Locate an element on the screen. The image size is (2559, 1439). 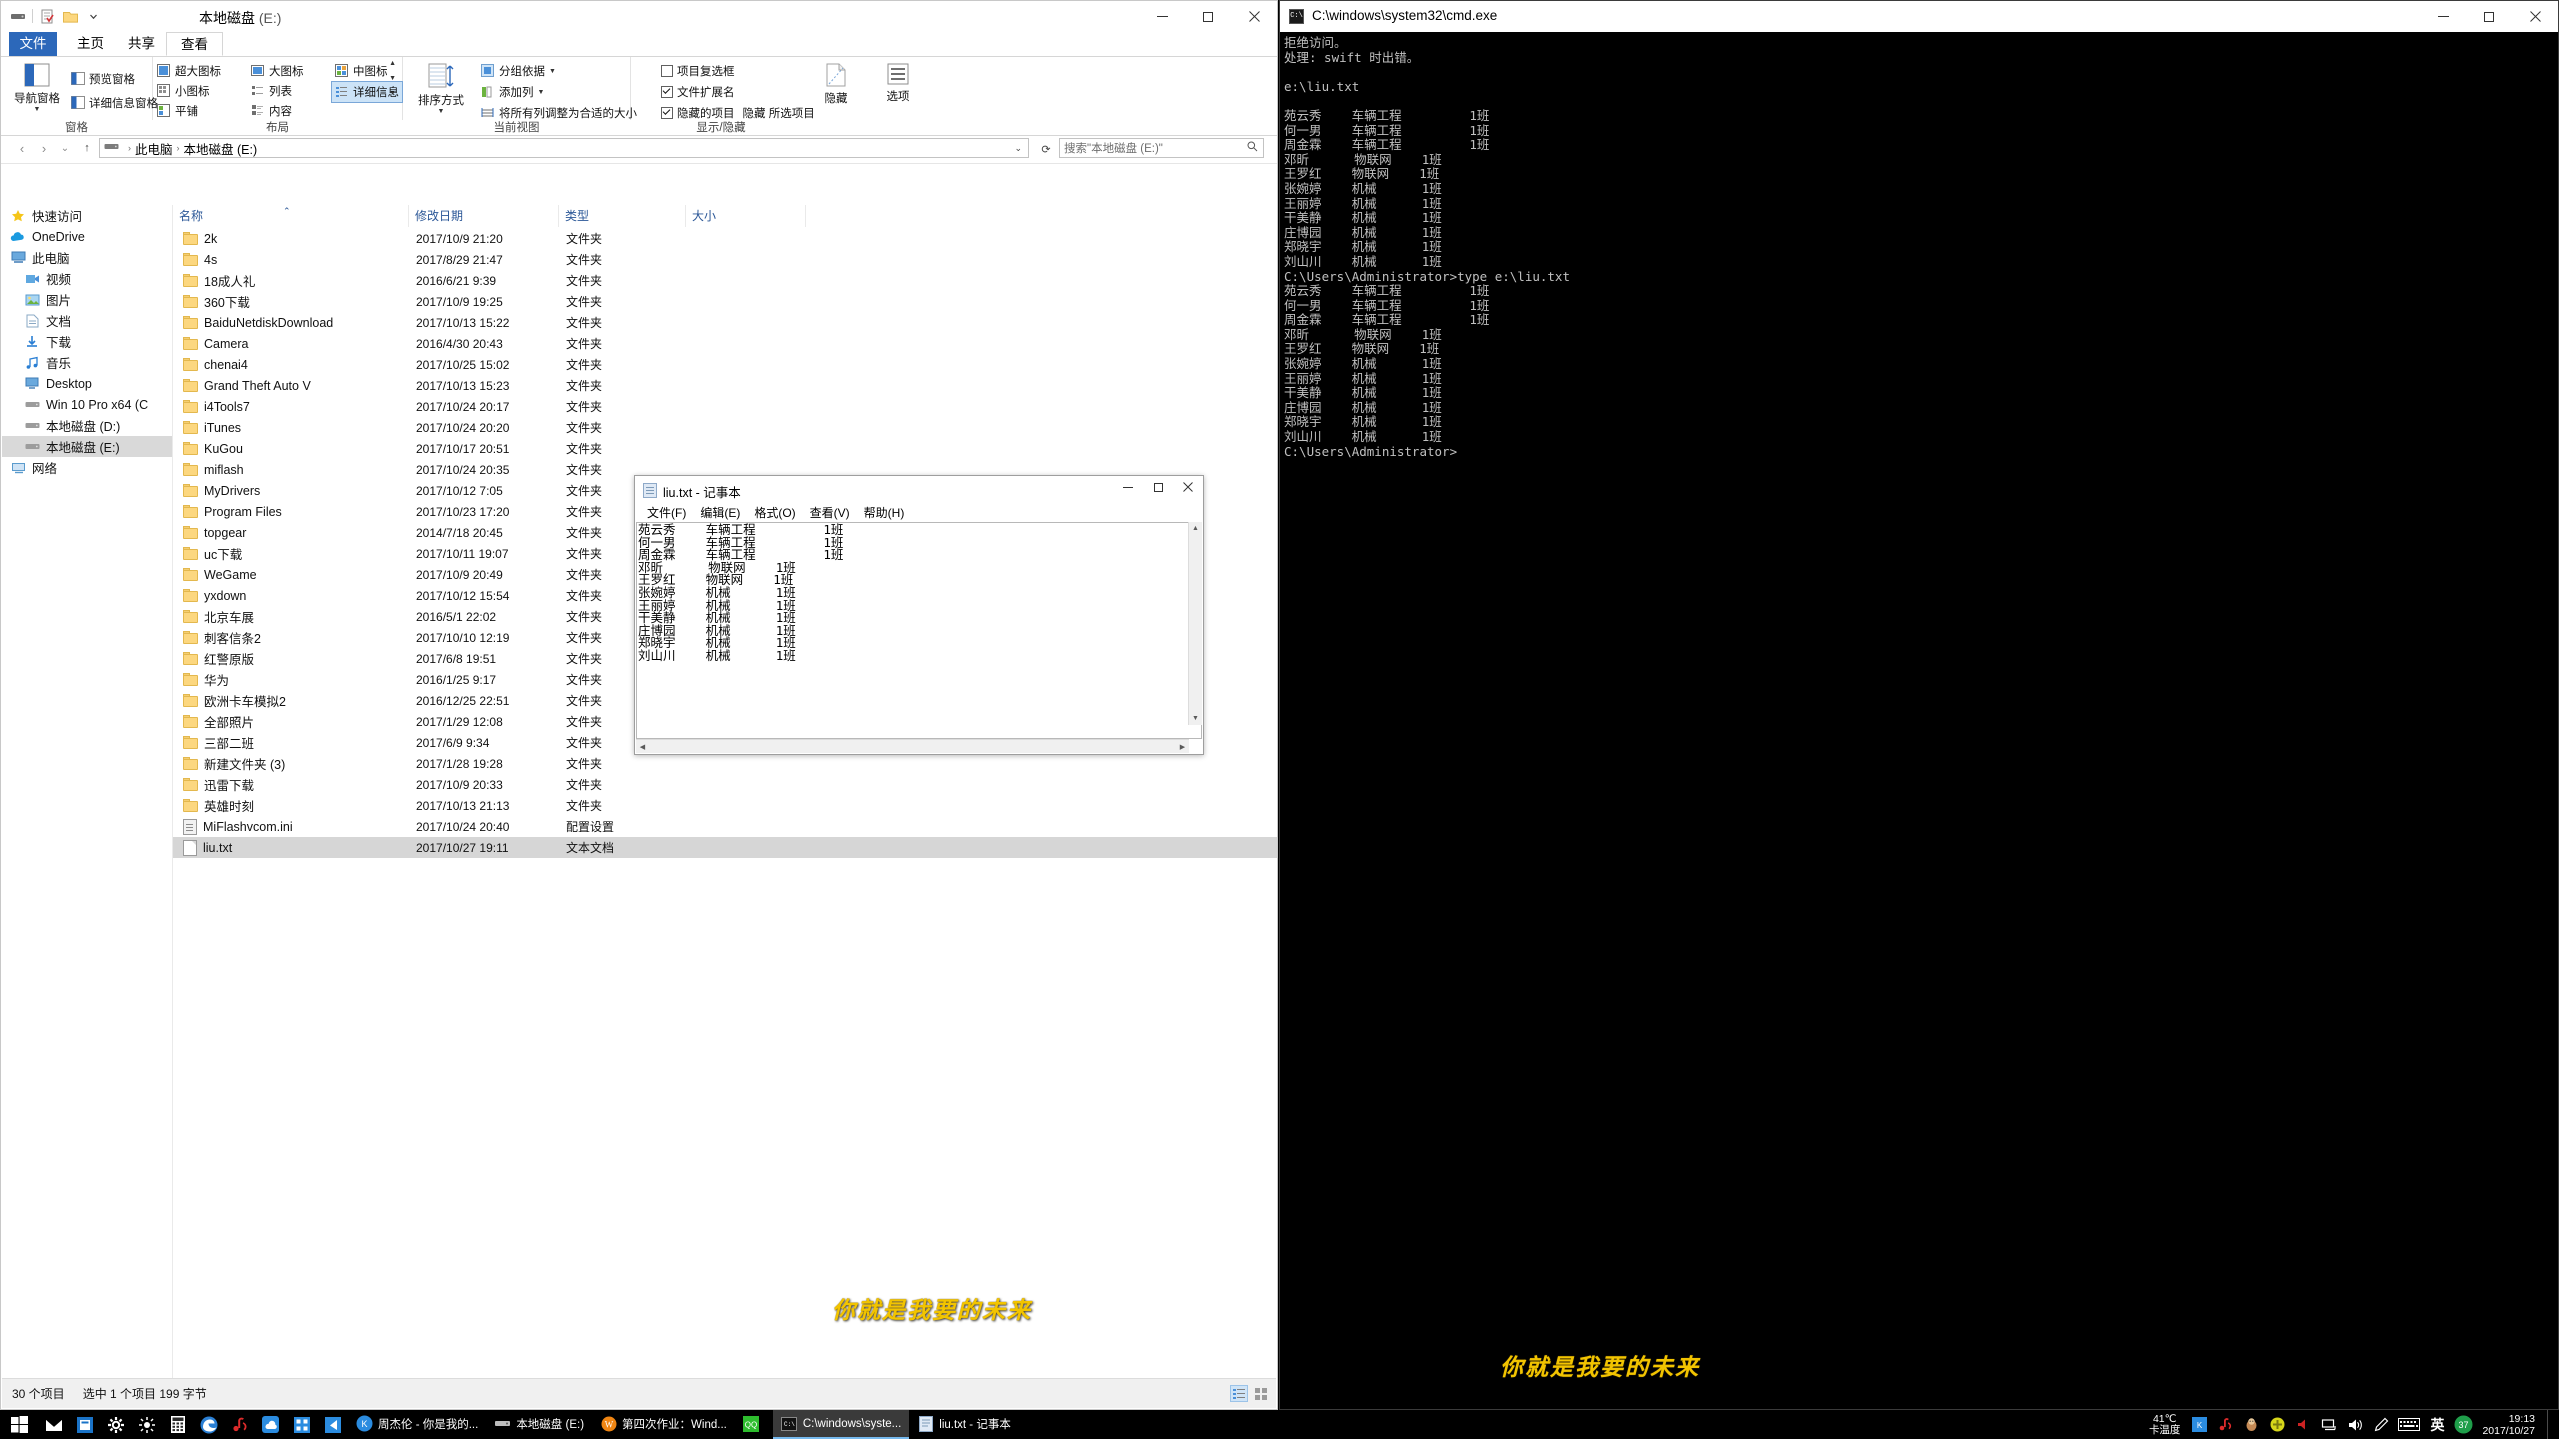
sidebar-item-2: 此电脑 is located at coordinates (87, 257).